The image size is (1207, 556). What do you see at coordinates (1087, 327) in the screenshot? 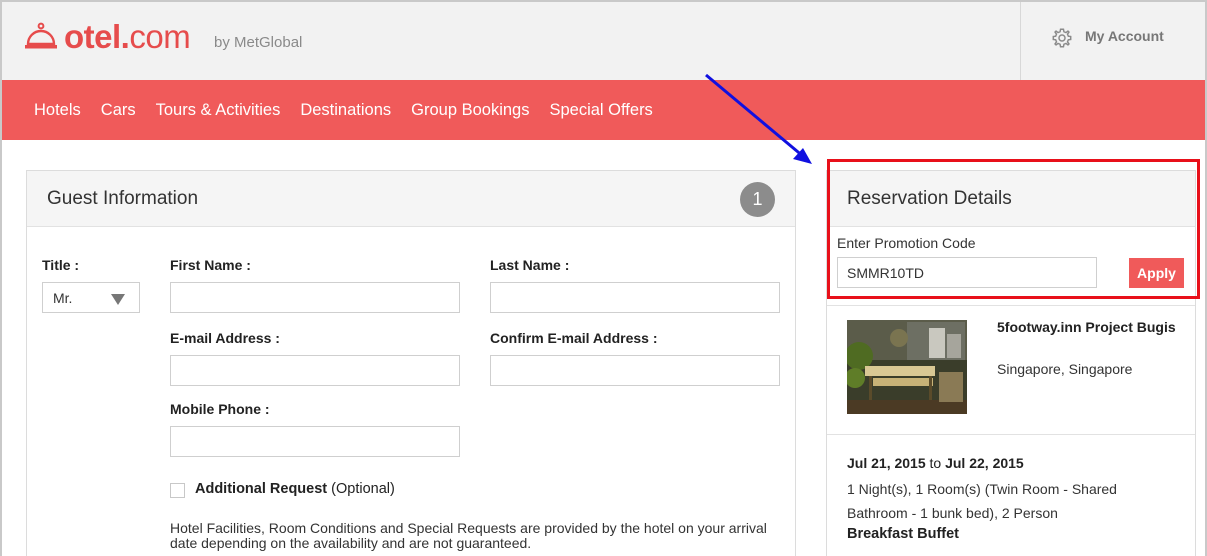
I see `hotel-name: 5footway.inn Project Bugis` at bounding box center [1087, 327].